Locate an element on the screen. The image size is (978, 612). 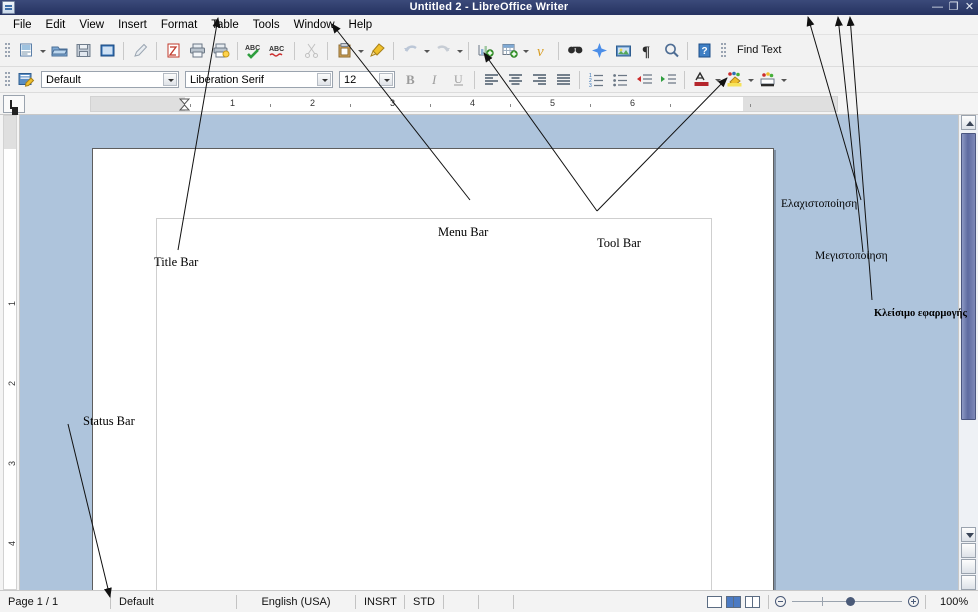
toolbar-overflow-grip is located at coordinates (723, 51).